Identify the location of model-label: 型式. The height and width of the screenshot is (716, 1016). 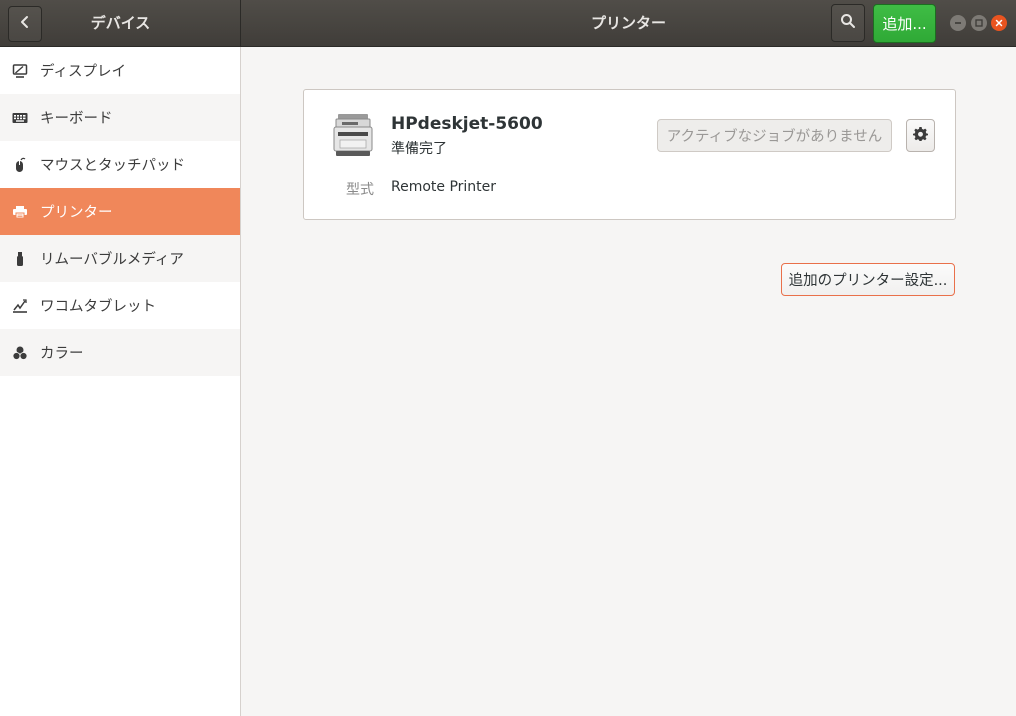
(360, 190).